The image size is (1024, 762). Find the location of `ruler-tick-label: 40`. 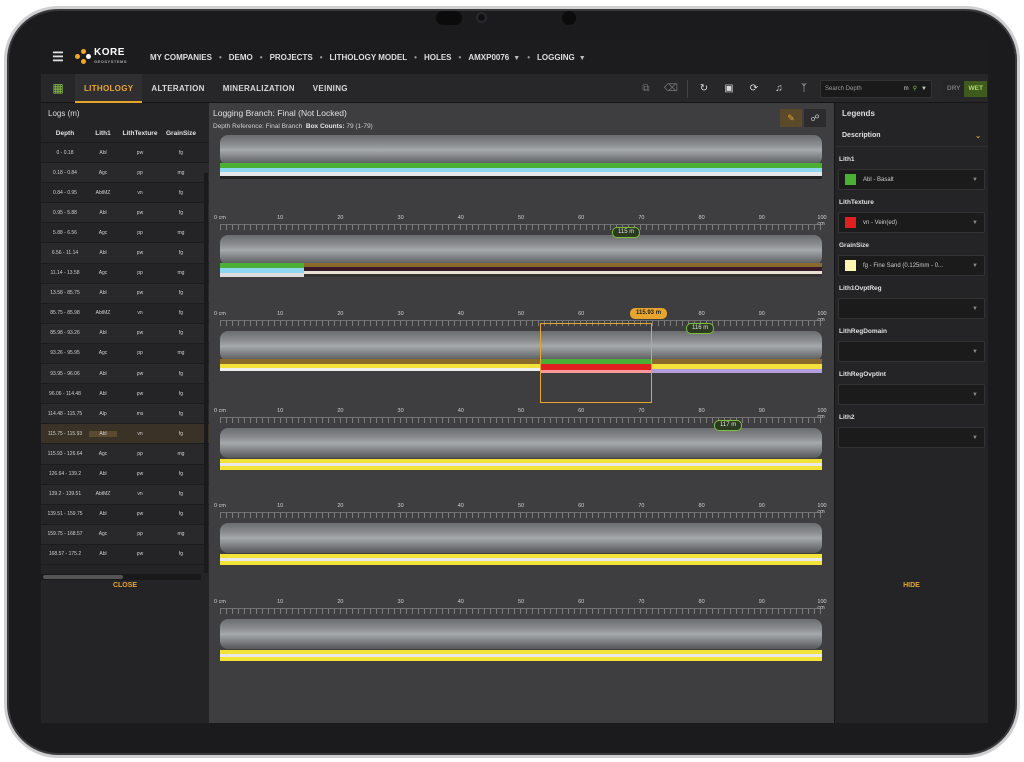

ruler-tick-label: 40 is located at coordinates (460, 218).